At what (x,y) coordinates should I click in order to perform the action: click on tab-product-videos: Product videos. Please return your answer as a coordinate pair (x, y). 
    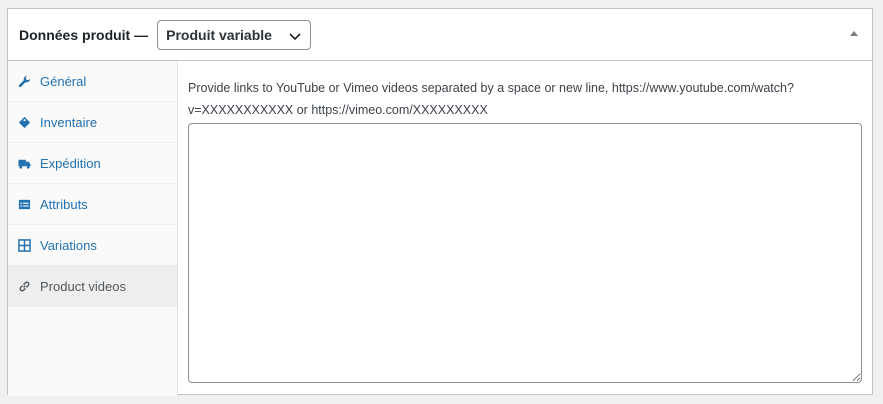
    Looking at the image, I should click on (92, 286).